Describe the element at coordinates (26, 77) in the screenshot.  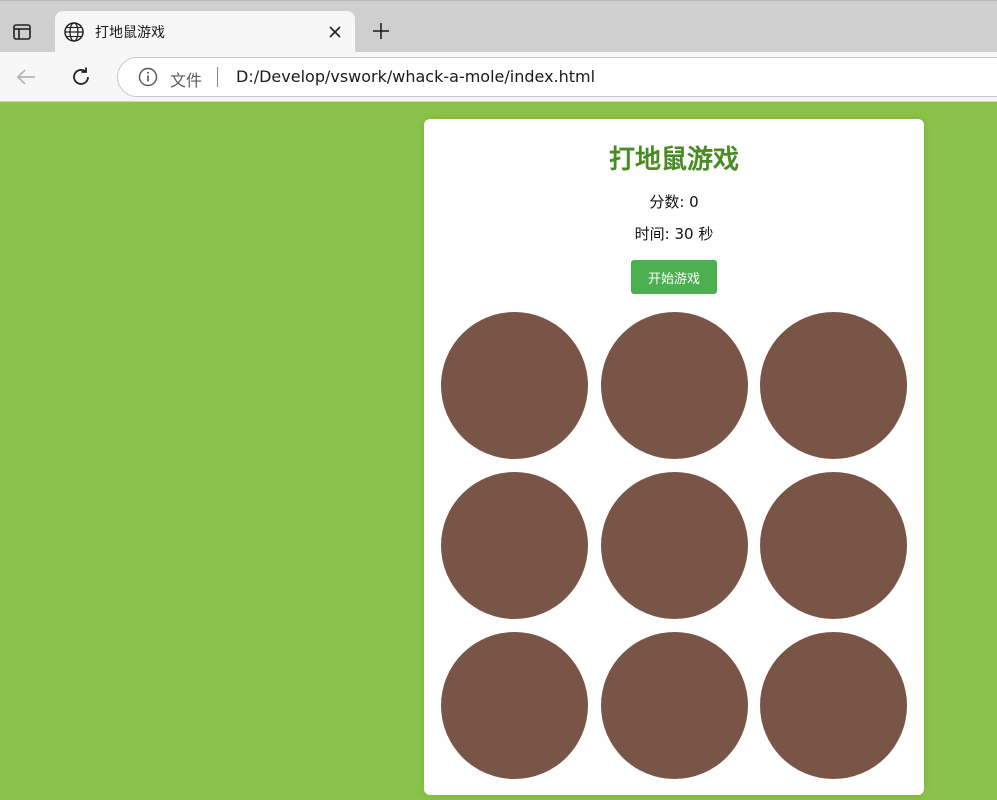
I see `back-arrow-icon` at that location.